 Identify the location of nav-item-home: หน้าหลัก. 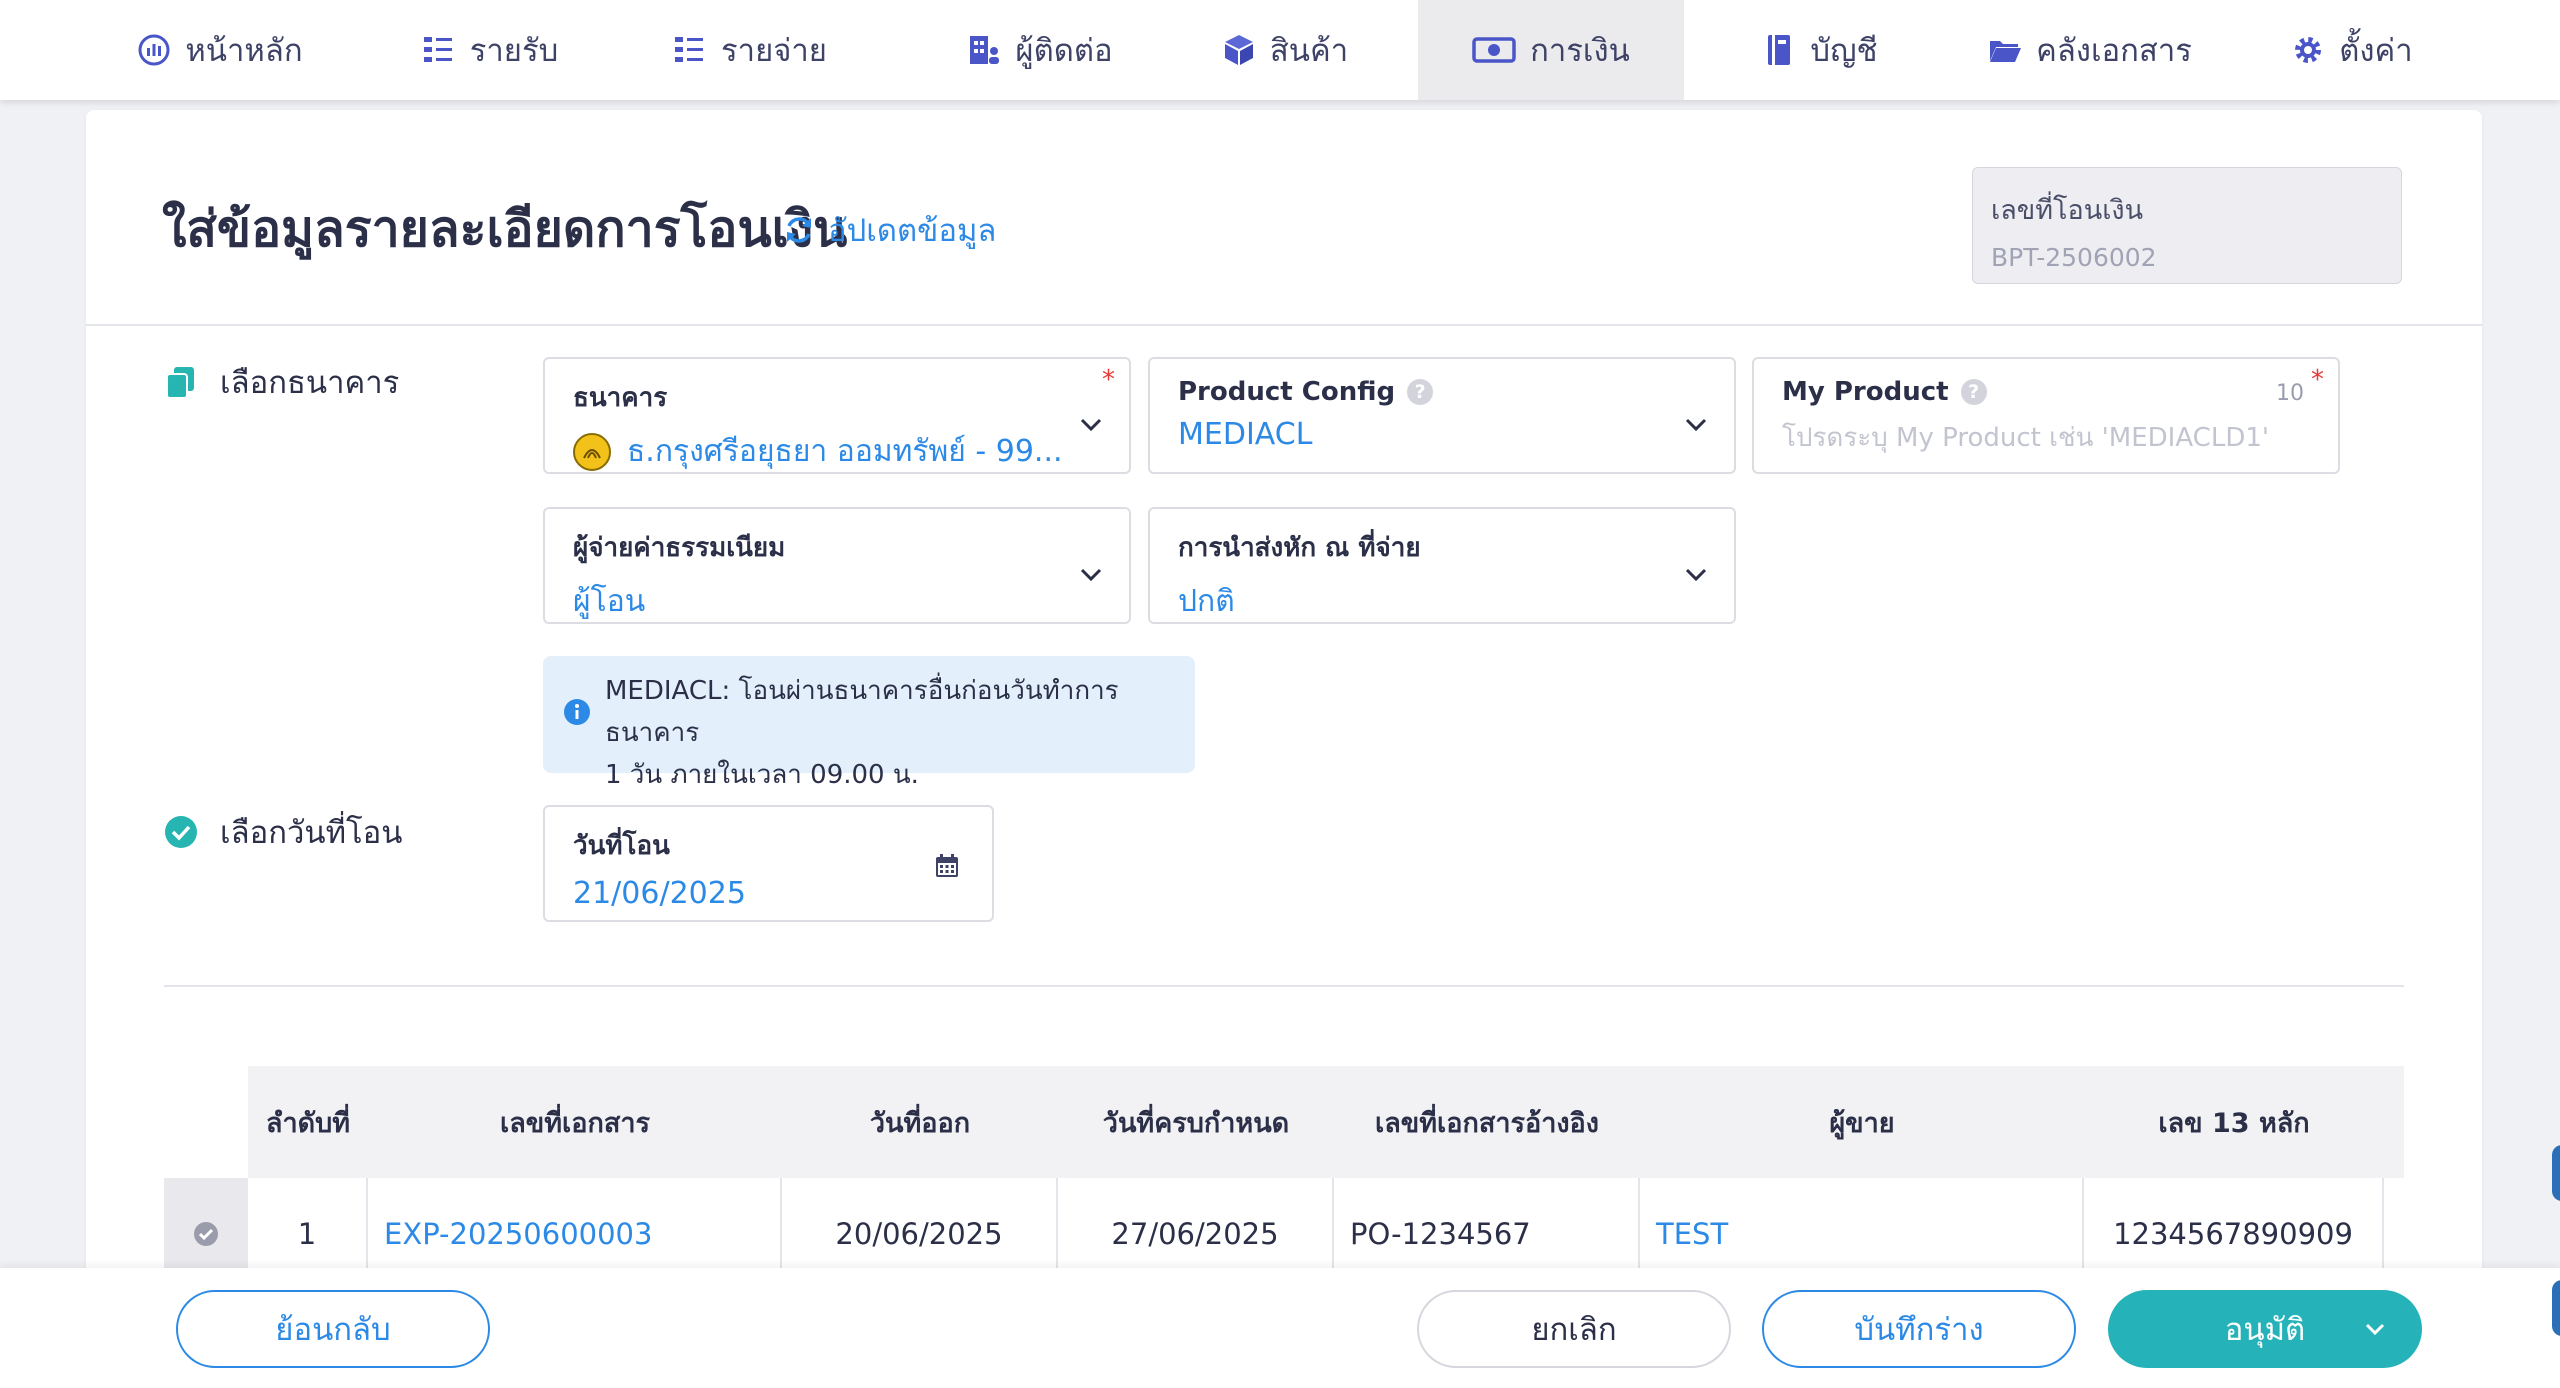
(220, 50).